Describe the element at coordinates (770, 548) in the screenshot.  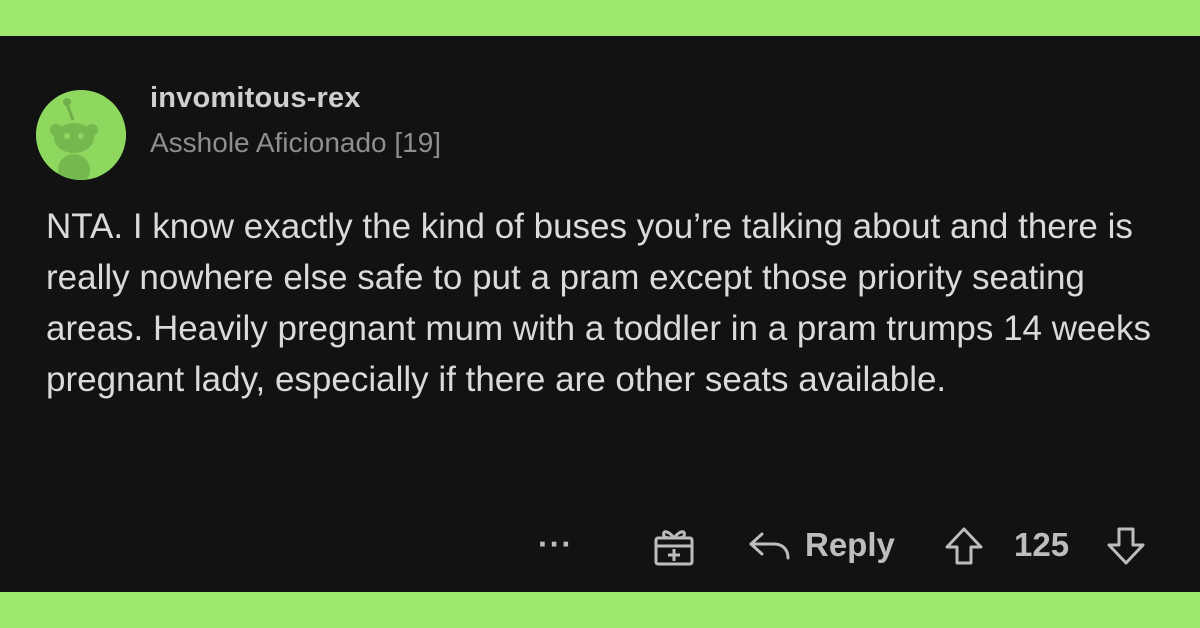
I see `reply-arrow-icon` at that location.